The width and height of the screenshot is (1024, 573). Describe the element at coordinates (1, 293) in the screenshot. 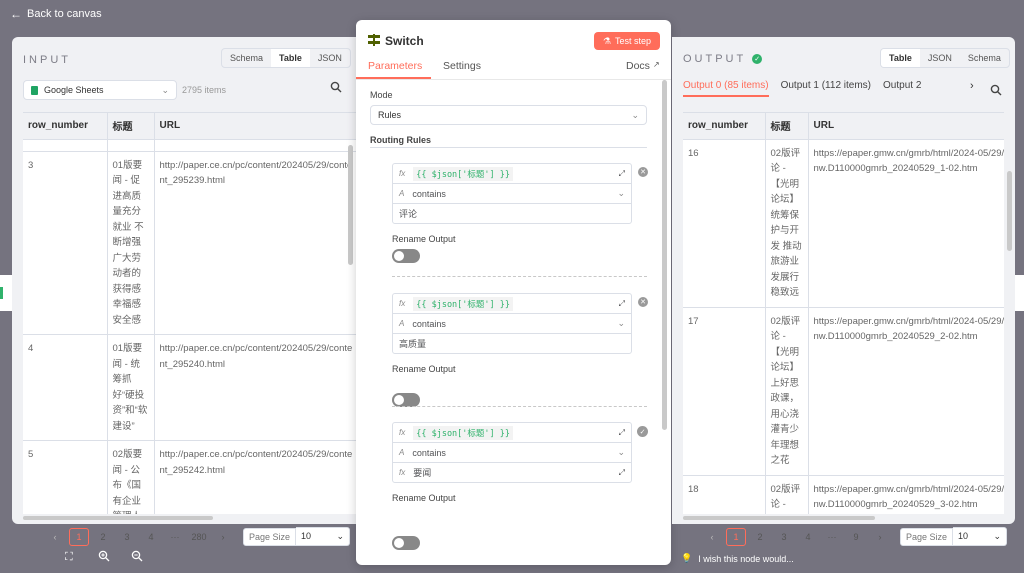

I see `success-indicator` at that location.